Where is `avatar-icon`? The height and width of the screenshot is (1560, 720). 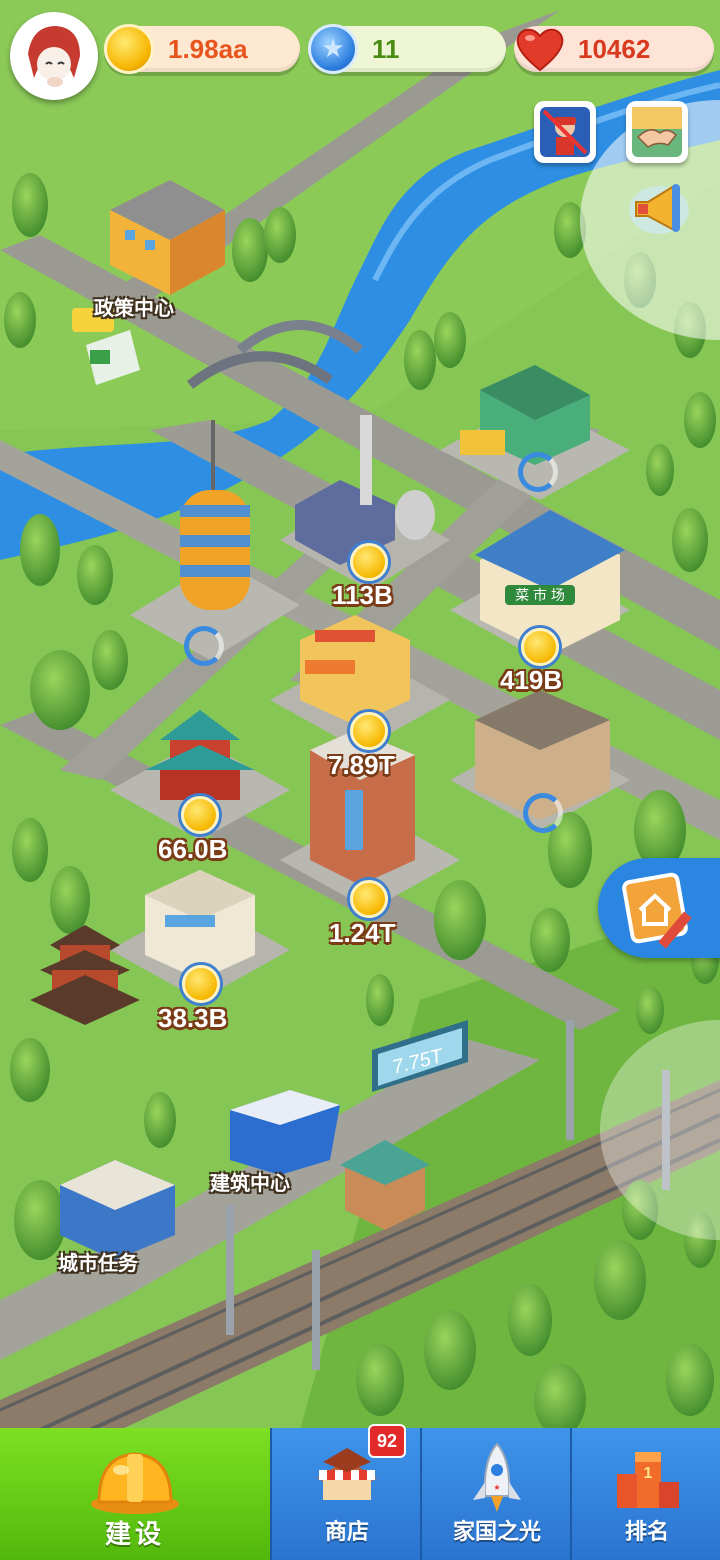
avatar-icon is located at coordinates (54, 56).